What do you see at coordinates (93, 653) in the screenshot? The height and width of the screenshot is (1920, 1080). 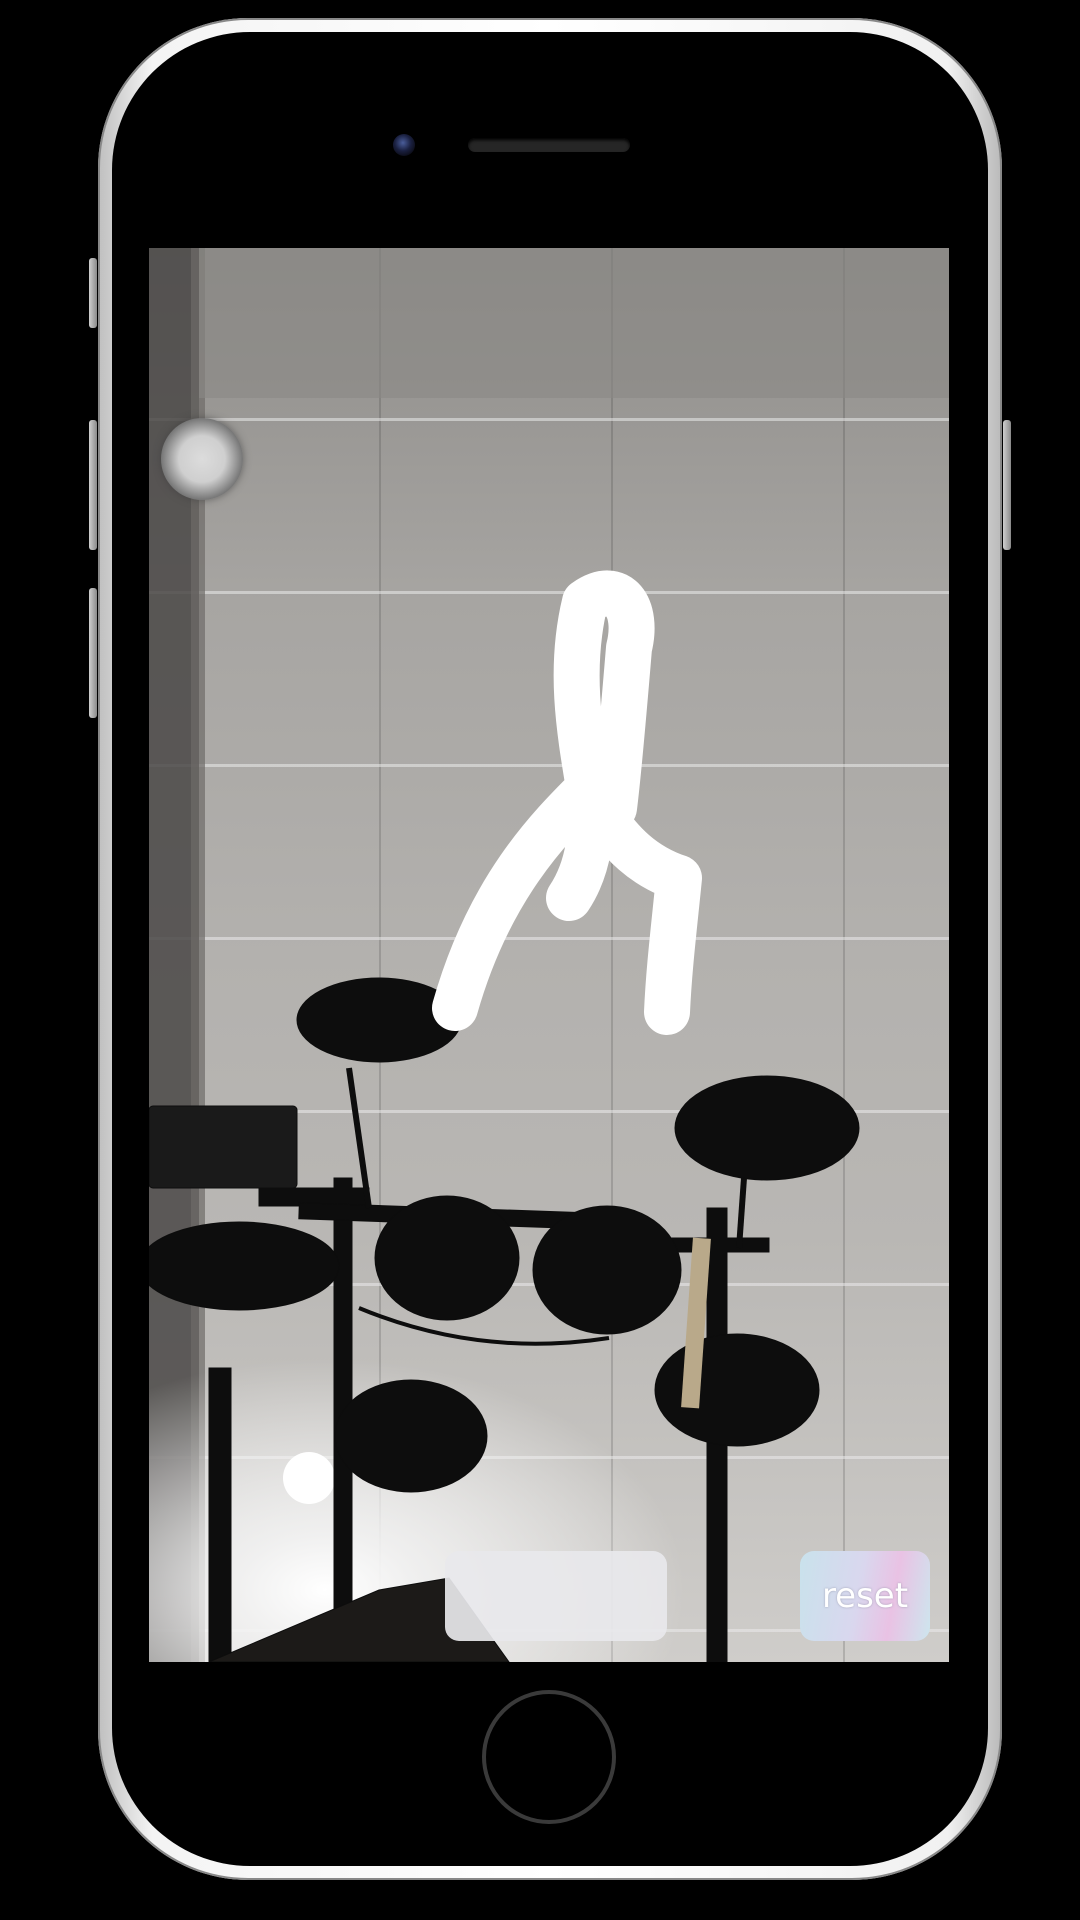 I see `volume-down-button` at bounding box center [93, 653].